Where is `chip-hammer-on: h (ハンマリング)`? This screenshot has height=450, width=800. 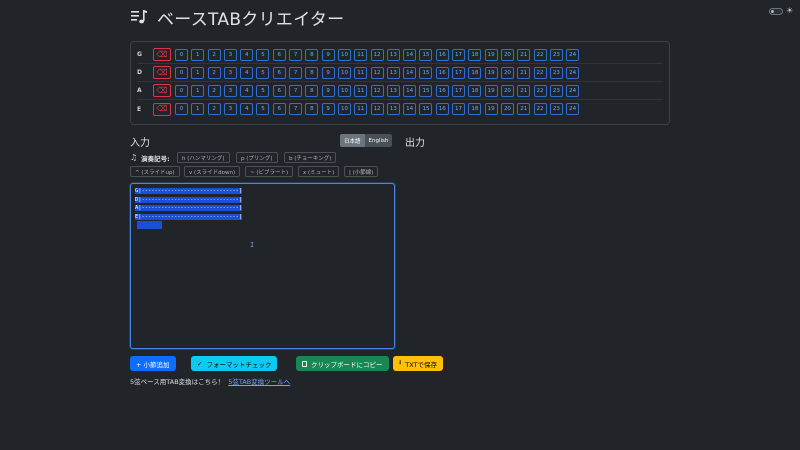
chip-hammer-on: h (ハンマリング) is located at coordinates (203, 157).